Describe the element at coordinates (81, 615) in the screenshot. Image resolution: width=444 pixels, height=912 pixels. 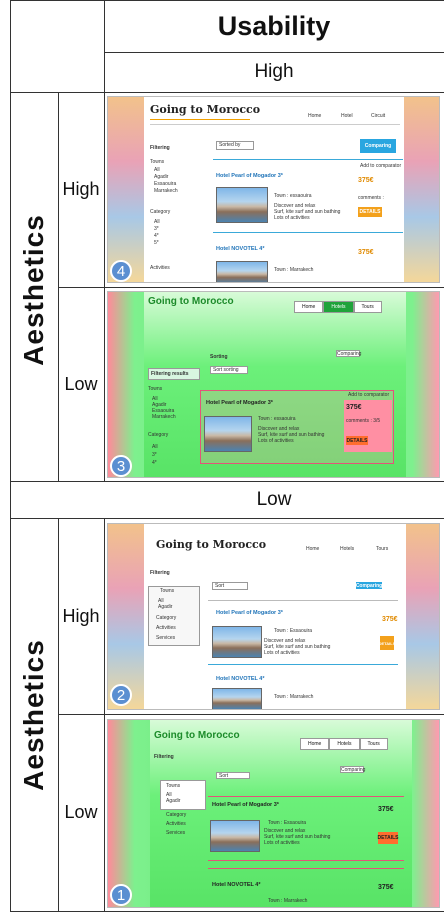
I see `row-label-high: High` at that location.